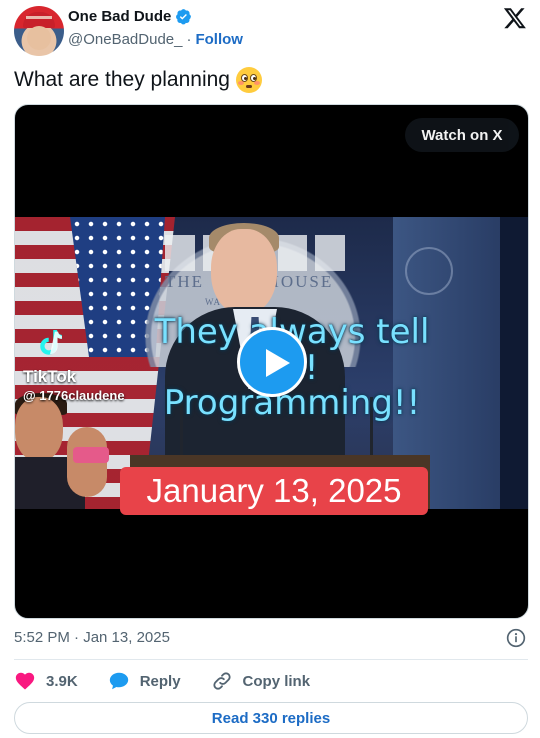 This screenshot has height=738, width=540. I want to click on follow-button: Follow, so click(219, 39).